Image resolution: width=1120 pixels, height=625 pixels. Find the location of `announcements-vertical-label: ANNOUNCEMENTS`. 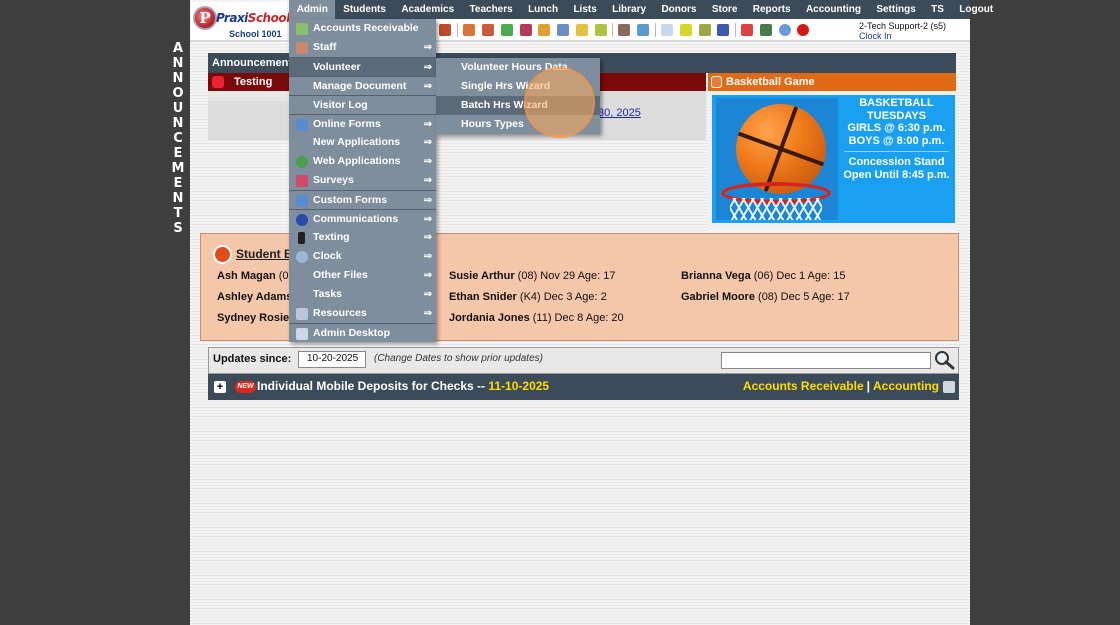

announcements-vertical-label: ANNOUNCEMENTS is located at coordinates (178, 138).